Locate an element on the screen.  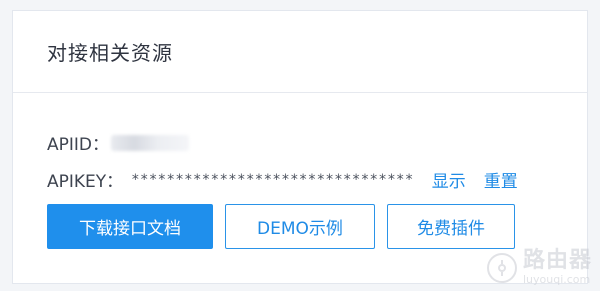
watermark: 路由器 luyouqi.com is located at coordinates (539, 267).